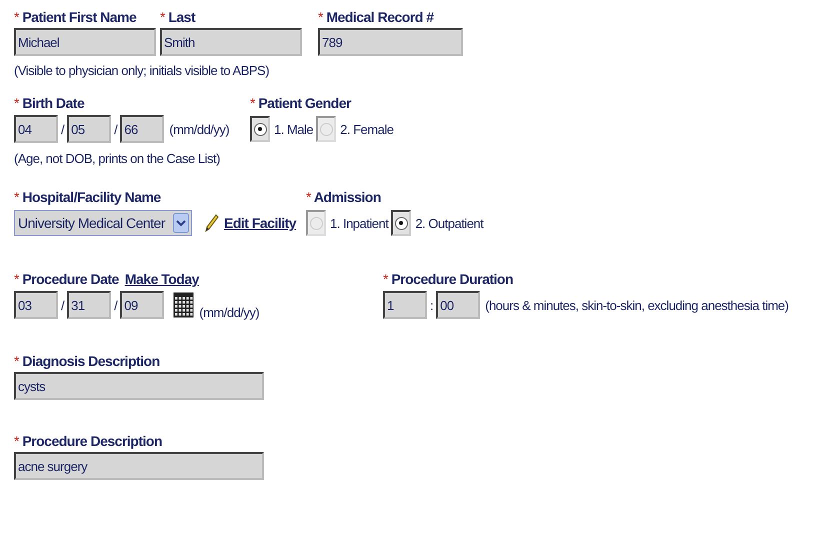 The height and width of the screenshot is (536, 833). Describe the element at coordinates (359, 223) in the screenshot. I see `option-label: 1. Inpatient` at that location.